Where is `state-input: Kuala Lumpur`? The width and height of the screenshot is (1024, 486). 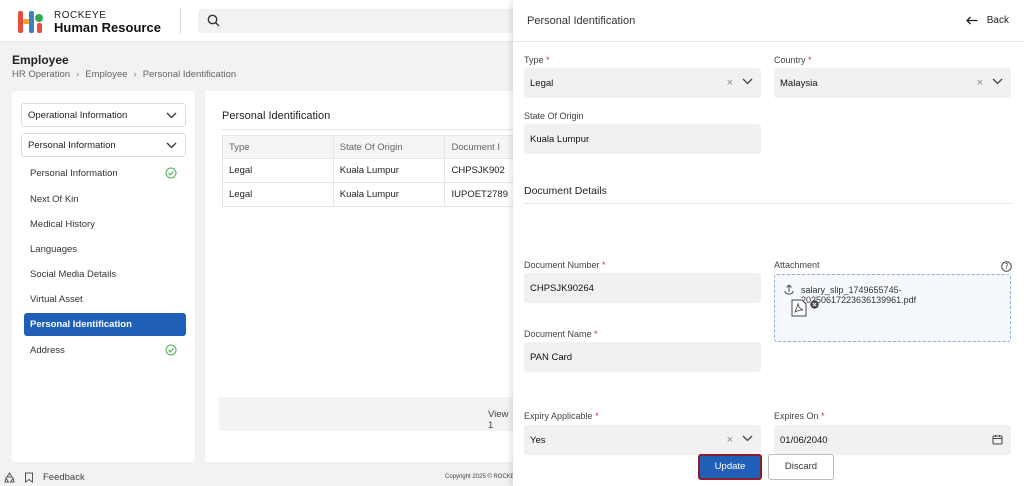
state-input: Kuala Lumpur is located at coordinates (642, 139).